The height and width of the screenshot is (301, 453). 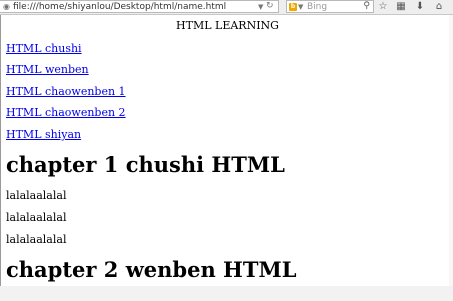 What do you see at coordinates (293, 7) in the screenshot?
I see `search-engine-logo-icon: b` at bounding box center [293, 7].